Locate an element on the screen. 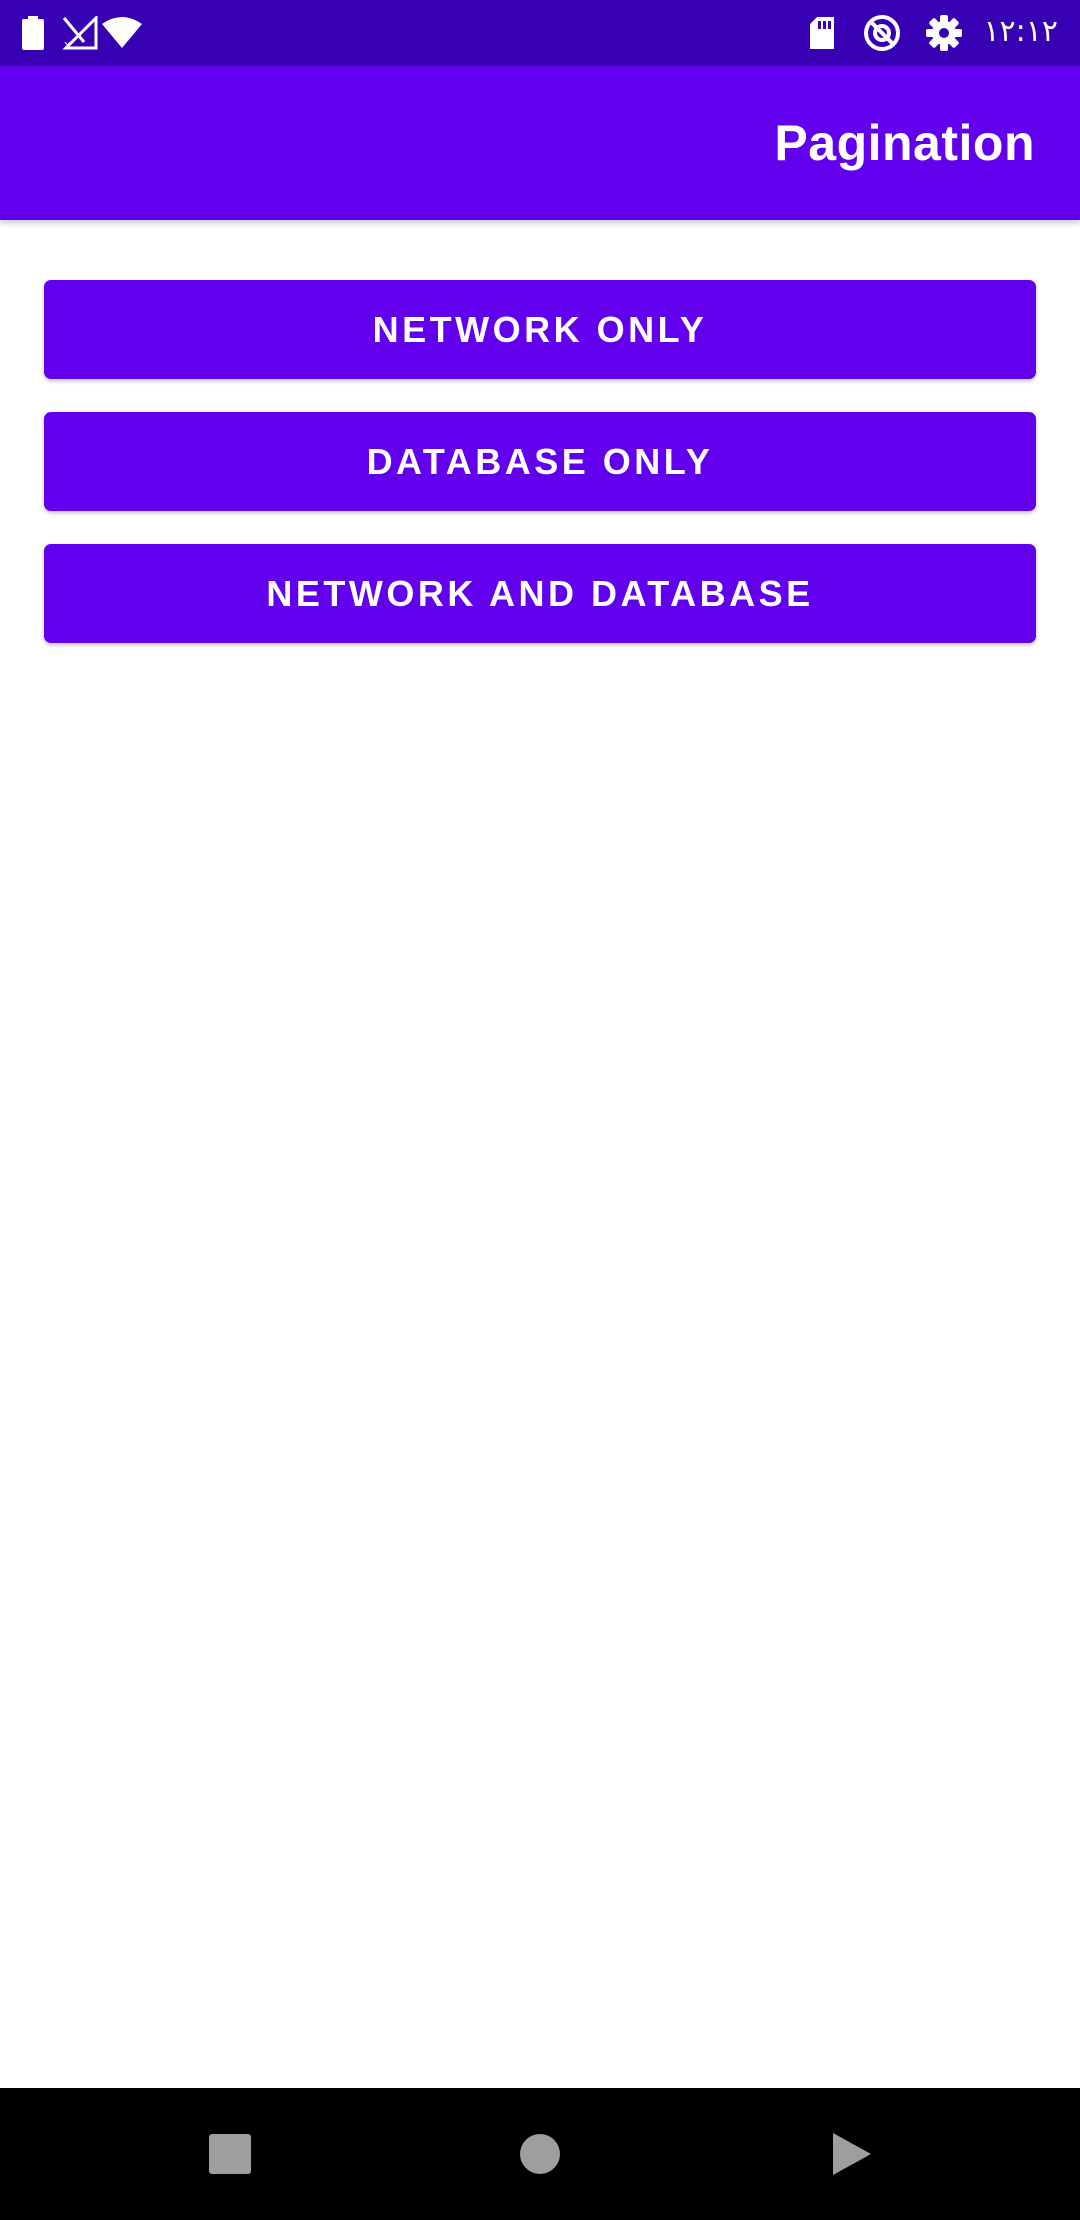 The width and height of the screenshot is (1080, 2220). recents-square-icon is located at coordinates (230, 2154).